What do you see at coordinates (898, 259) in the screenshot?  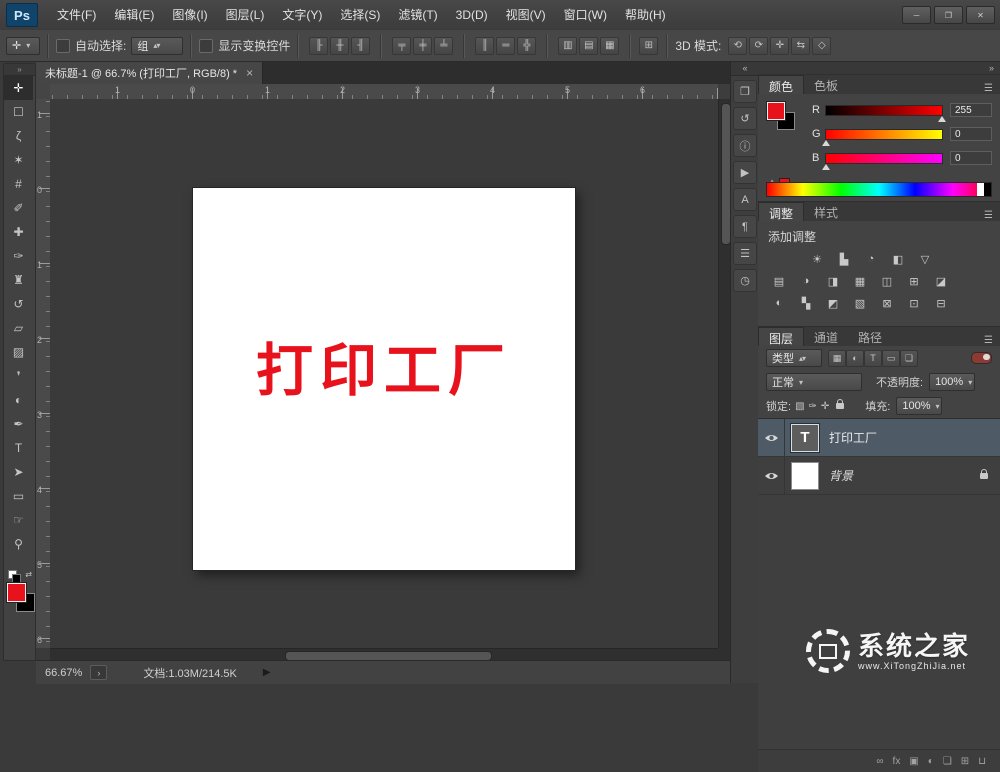 I see `adjustment-icon: ◧` at bounding box center [898, 259].